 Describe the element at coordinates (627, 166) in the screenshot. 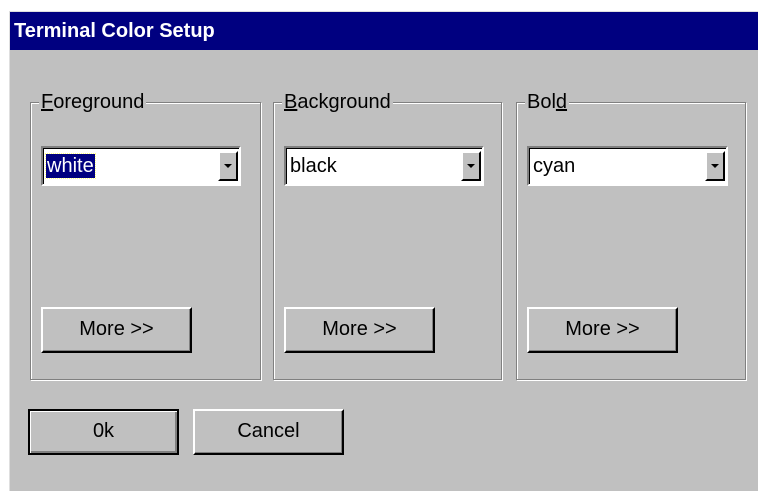

I see `bold-color-select: cyan` at that location.